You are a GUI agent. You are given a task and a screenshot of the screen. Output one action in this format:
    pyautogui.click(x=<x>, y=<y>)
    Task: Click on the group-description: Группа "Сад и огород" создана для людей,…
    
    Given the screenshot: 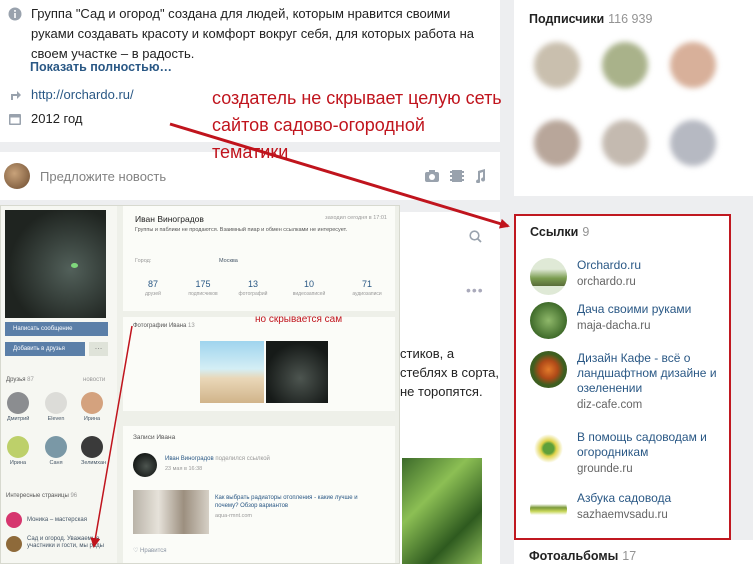 What is the action you would take?
    pyautogui.click(x=252, y=33)
    